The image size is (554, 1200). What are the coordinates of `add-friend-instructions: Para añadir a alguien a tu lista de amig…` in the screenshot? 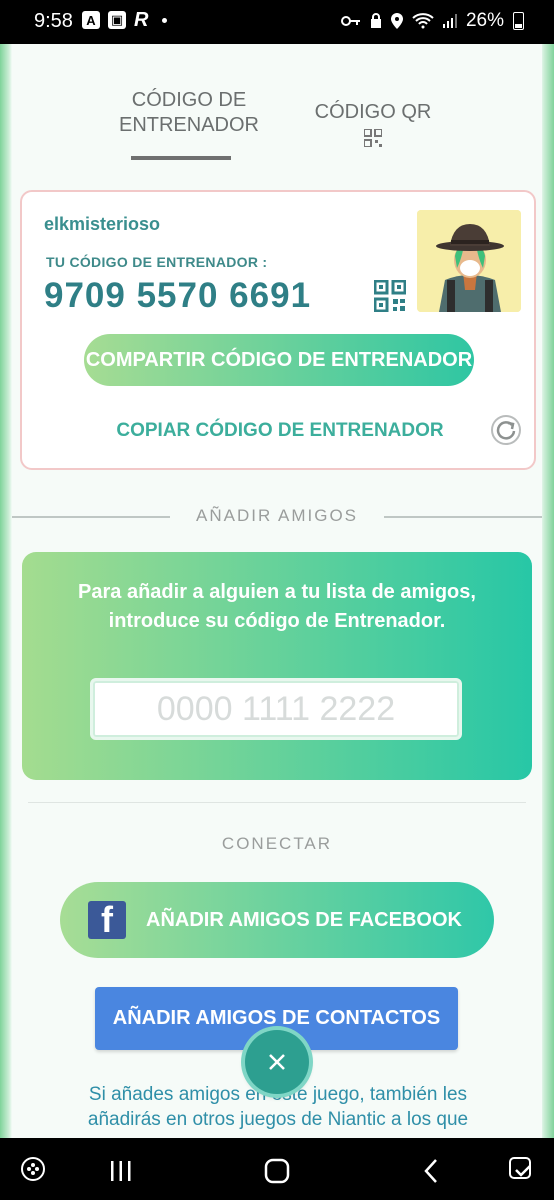 It's located at (277, 606).